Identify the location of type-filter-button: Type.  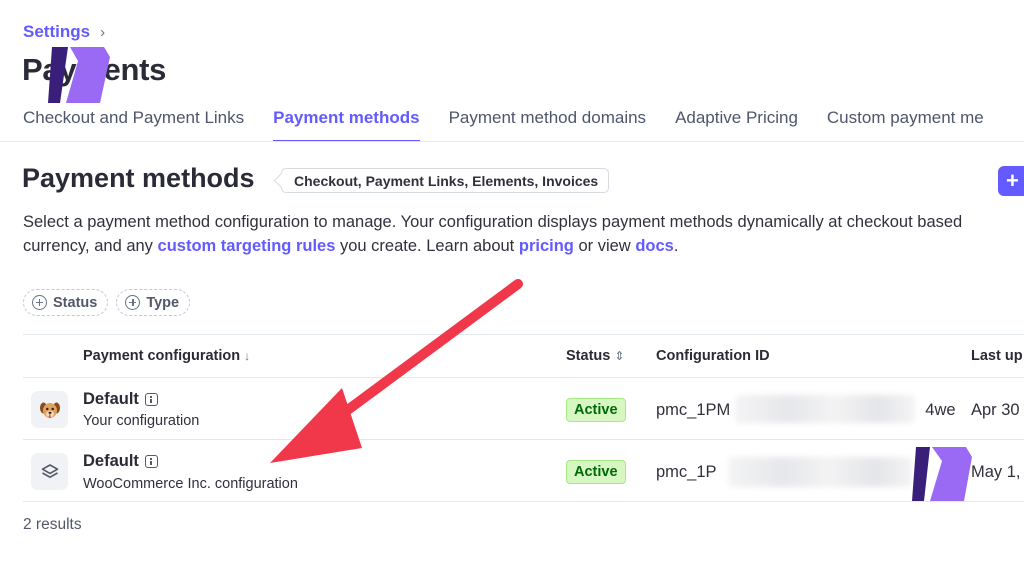
(153, 302).